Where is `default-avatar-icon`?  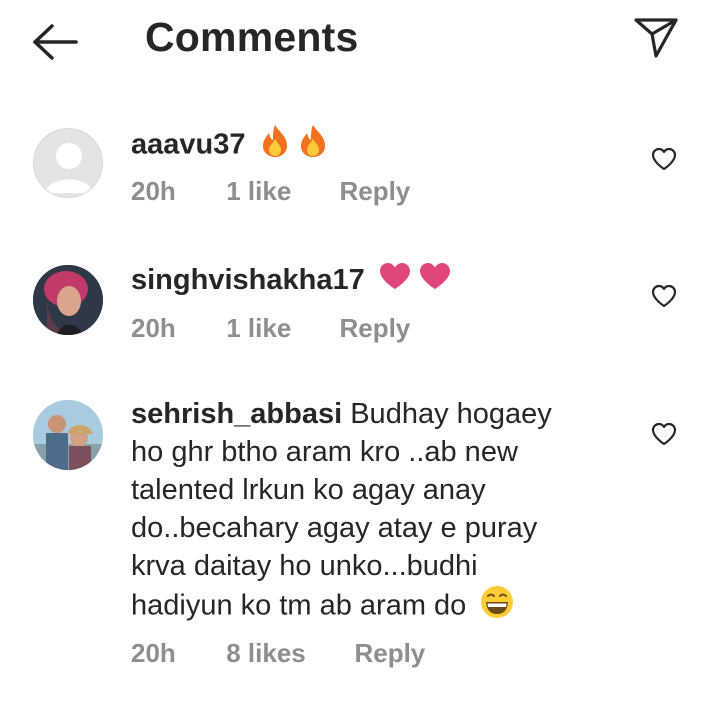
default-avatar-icon is located at coordinates (69, 168).